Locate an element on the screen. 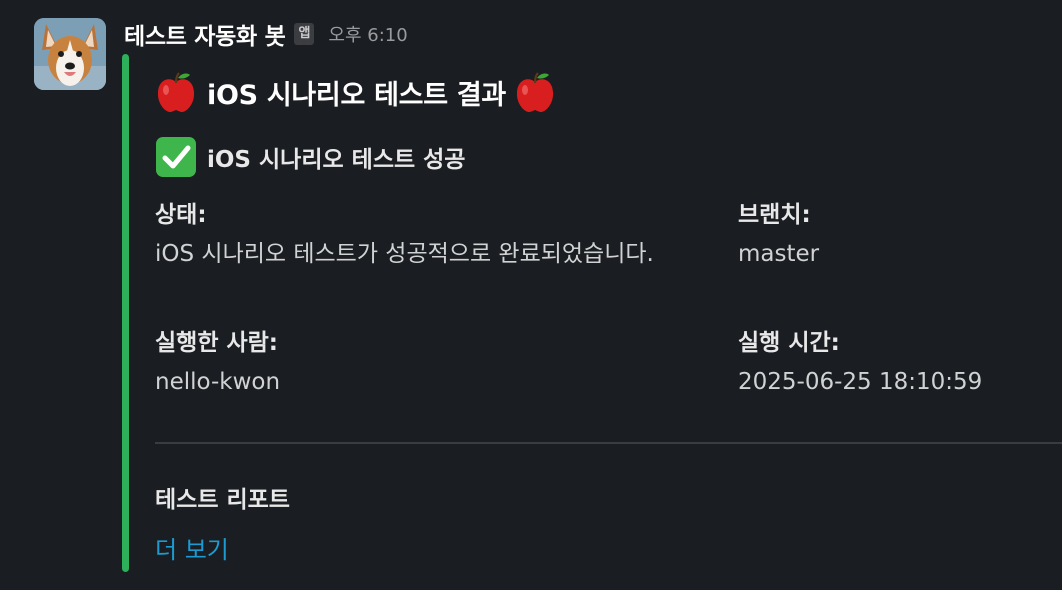 This screenshot has width=1062, height=590. app-badge: 앱 is located at coordinates (304, 34).